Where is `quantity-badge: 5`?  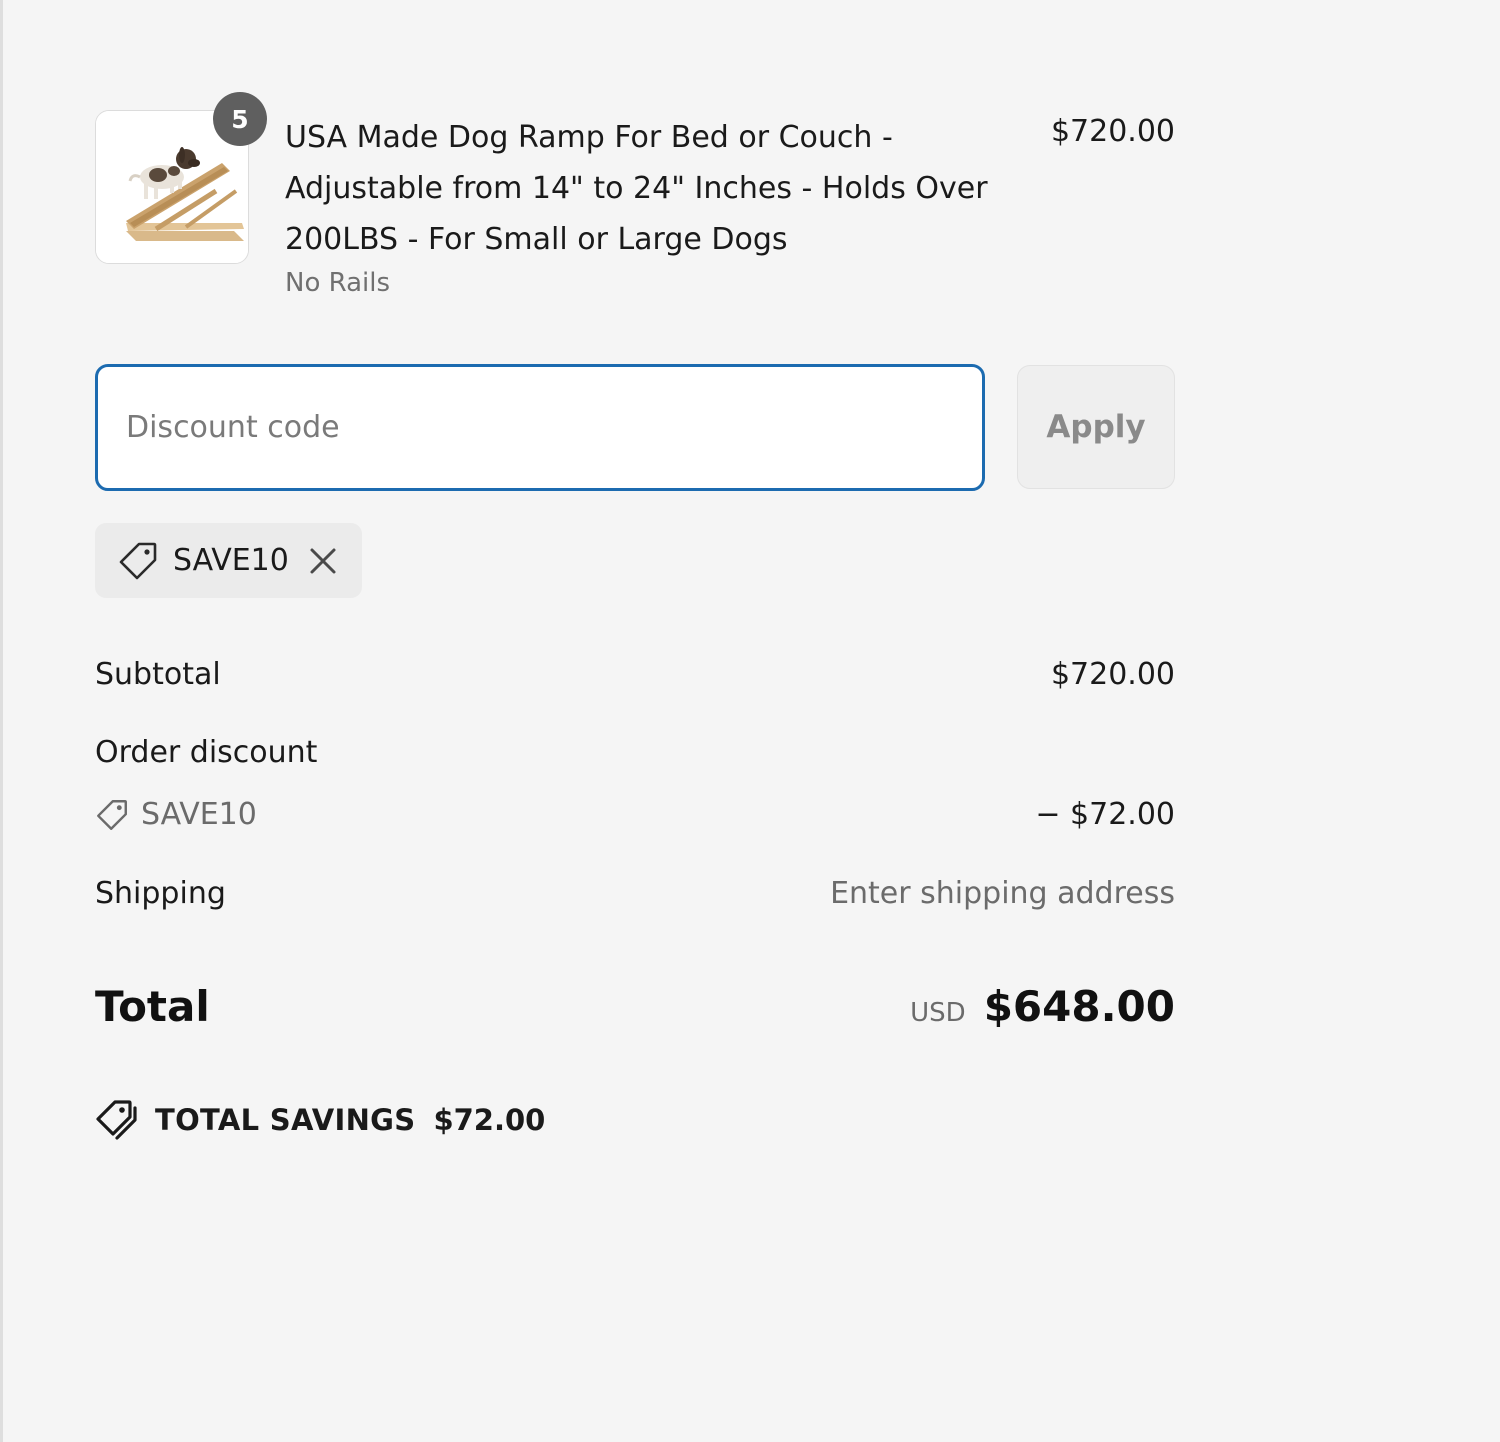
quantity-badge: 5 is located at coordinates (240, 119).